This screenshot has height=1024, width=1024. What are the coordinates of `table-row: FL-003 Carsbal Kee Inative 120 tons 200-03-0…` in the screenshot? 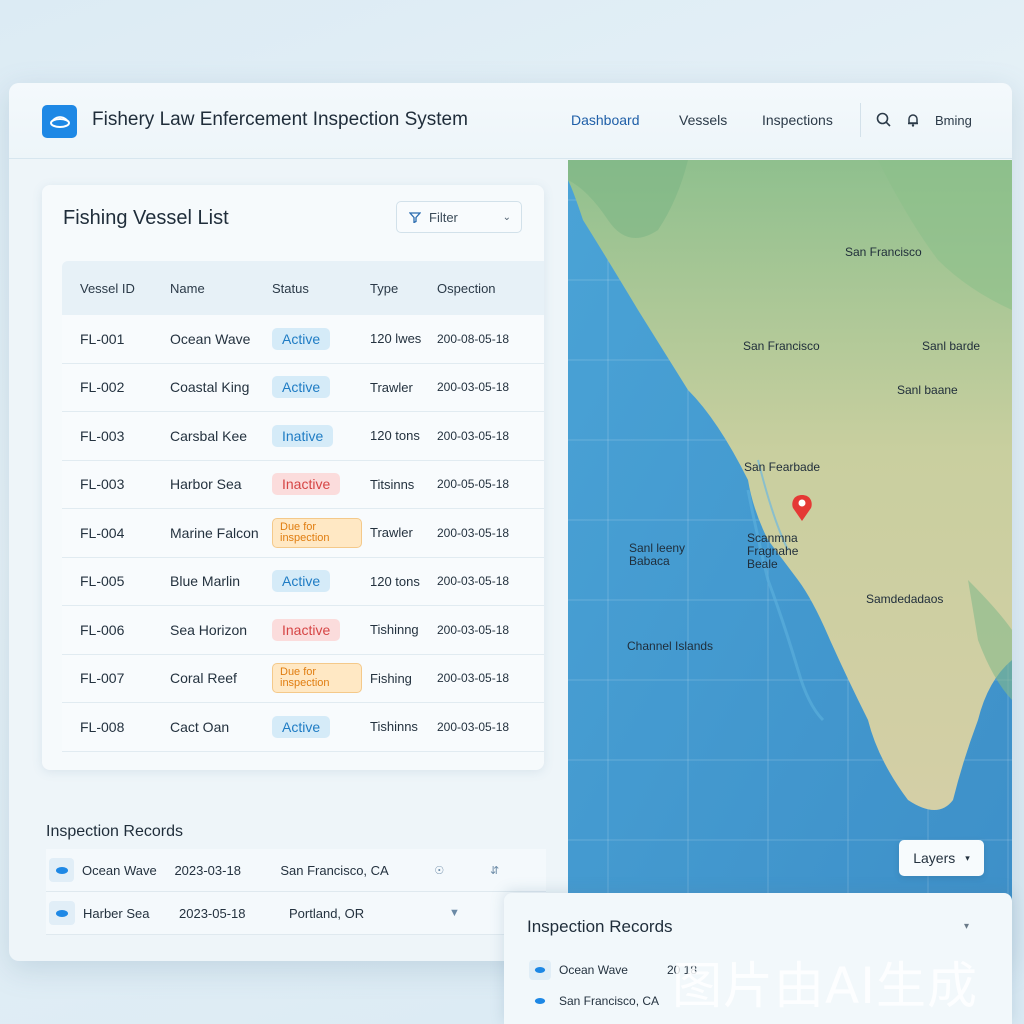 It's located at (303, 436).